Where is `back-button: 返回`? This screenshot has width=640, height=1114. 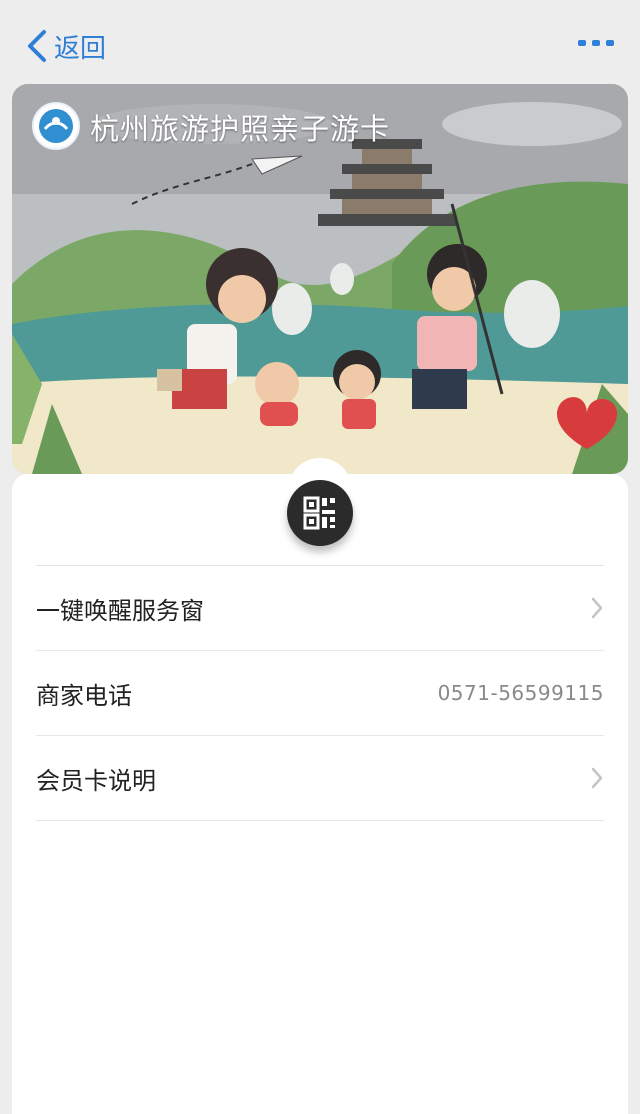
back-button: 返回 is located at coordinates (66, 46).